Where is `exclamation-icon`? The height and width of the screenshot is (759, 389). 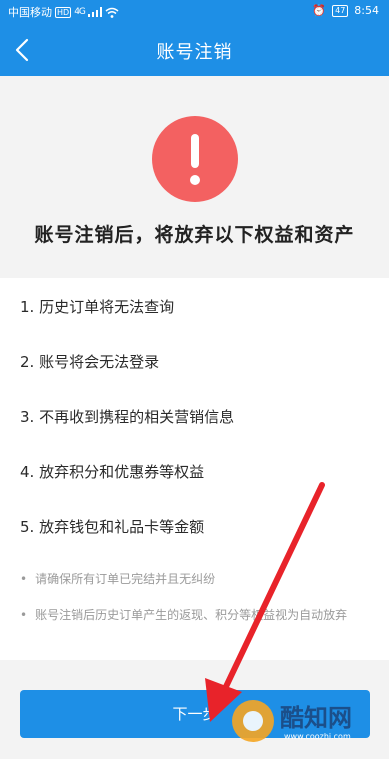
exclamation-icon is located at coordinates (195, 159).